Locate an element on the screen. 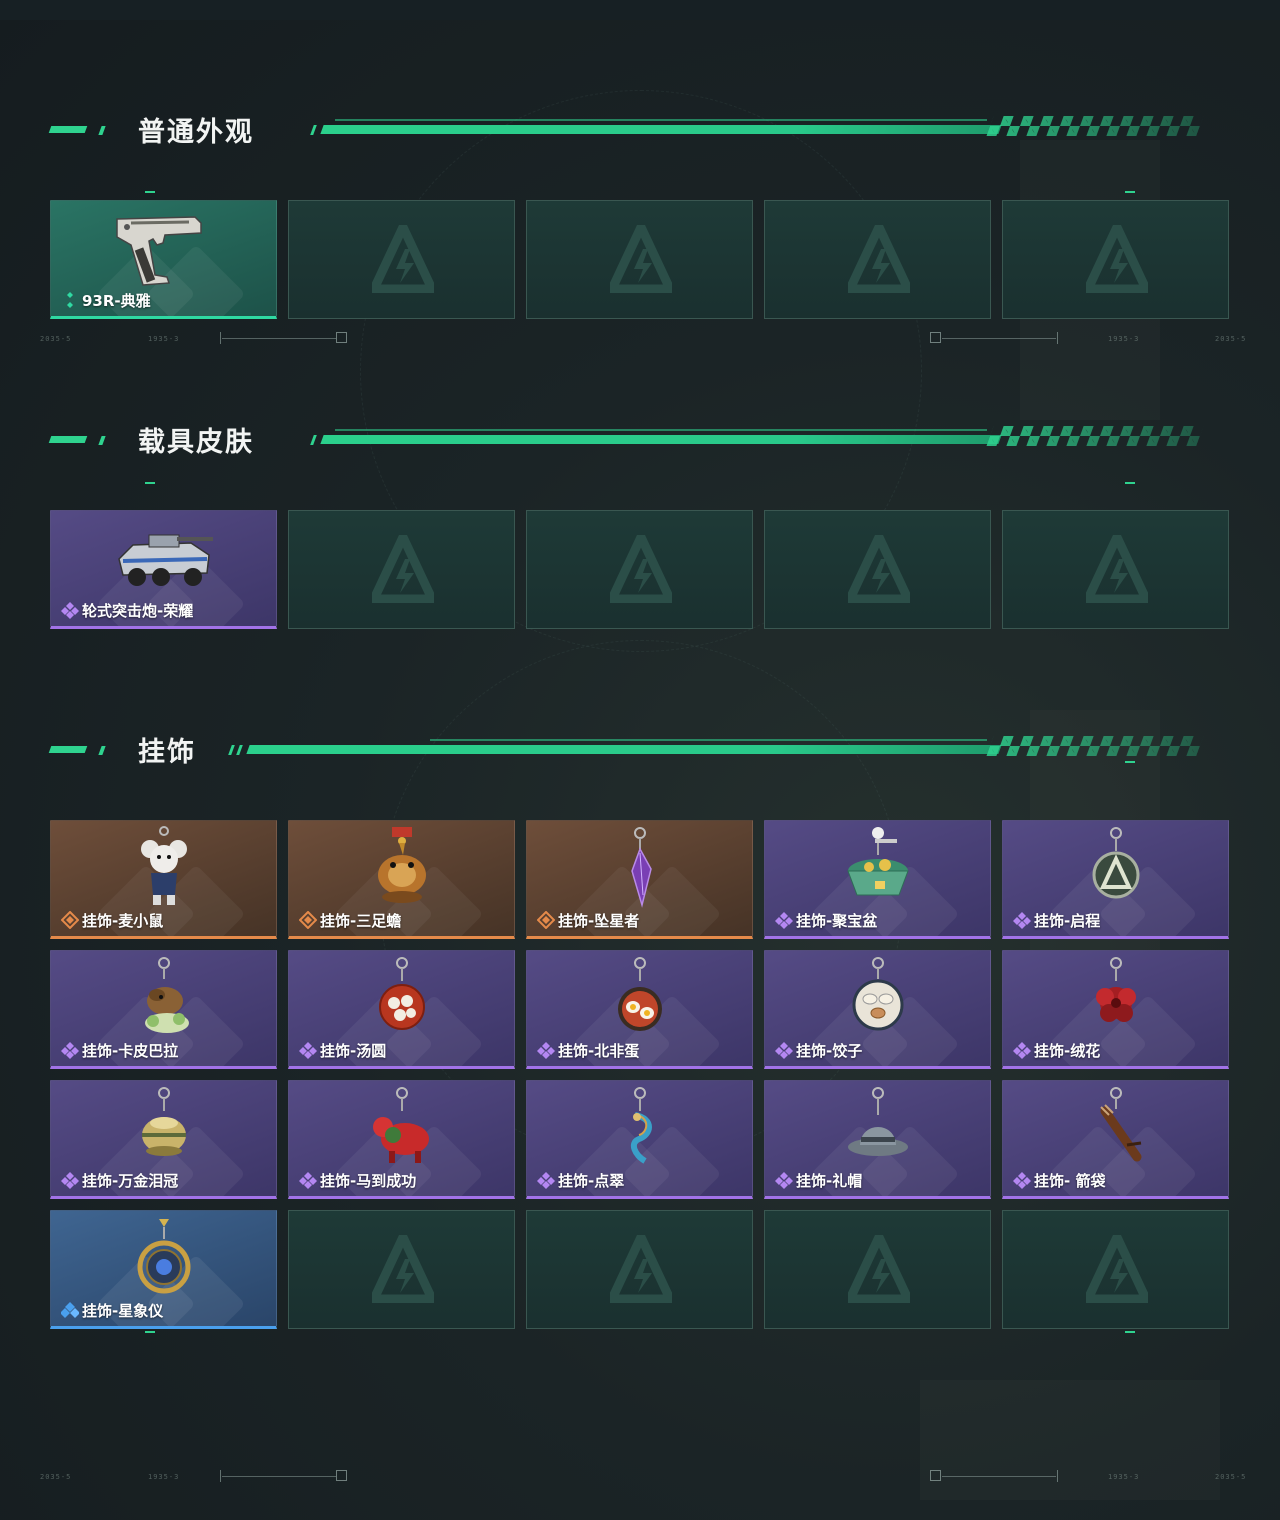  item-label-row: 挂饰-启程 is located at coordinates (1056, 920).